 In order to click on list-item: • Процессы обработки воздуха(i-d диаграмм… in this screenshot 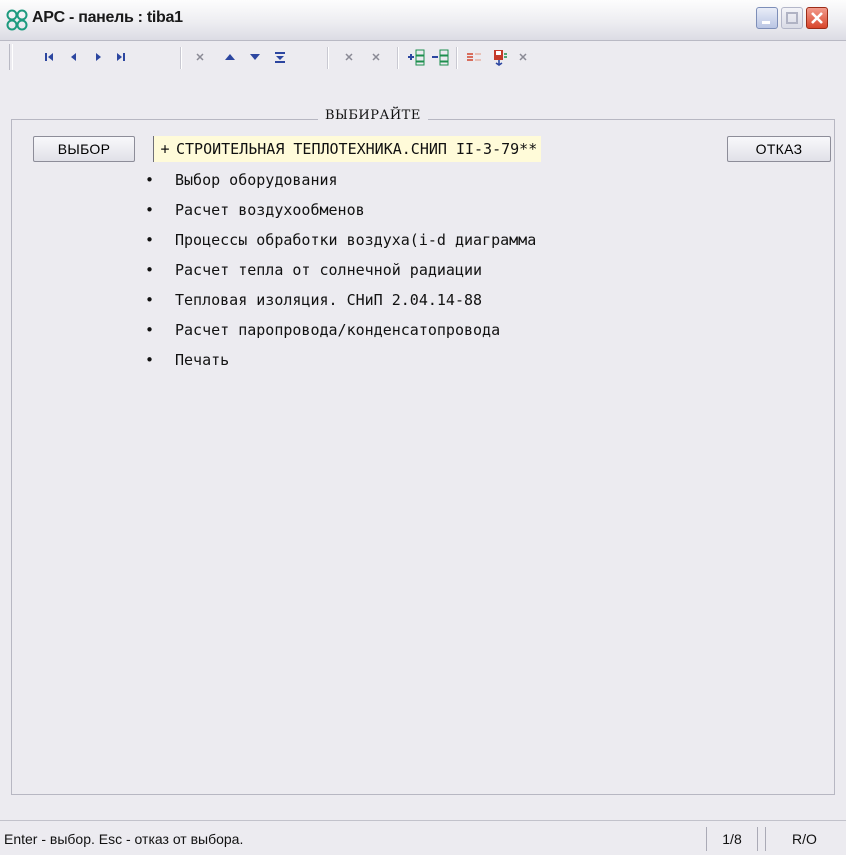, I will do `click(340, 240)`.